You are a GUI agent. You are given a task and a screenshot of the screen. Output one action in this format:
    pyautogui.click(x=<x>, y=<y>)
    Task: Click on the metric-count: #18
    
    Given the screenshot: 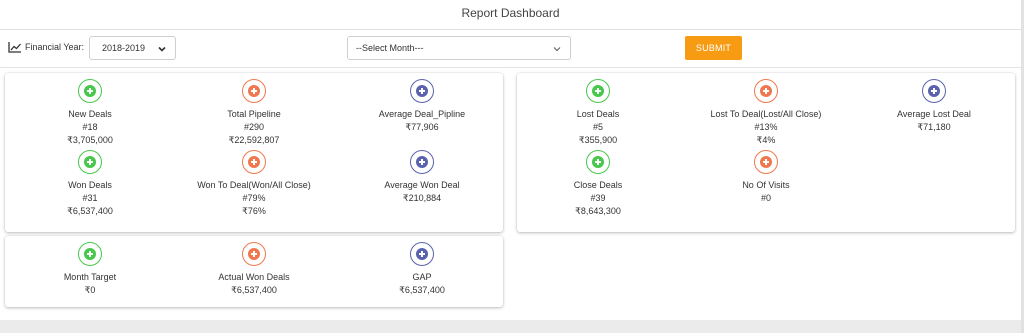 What is the action you would take?
    pyautogui.click(x=90, y=127)
    